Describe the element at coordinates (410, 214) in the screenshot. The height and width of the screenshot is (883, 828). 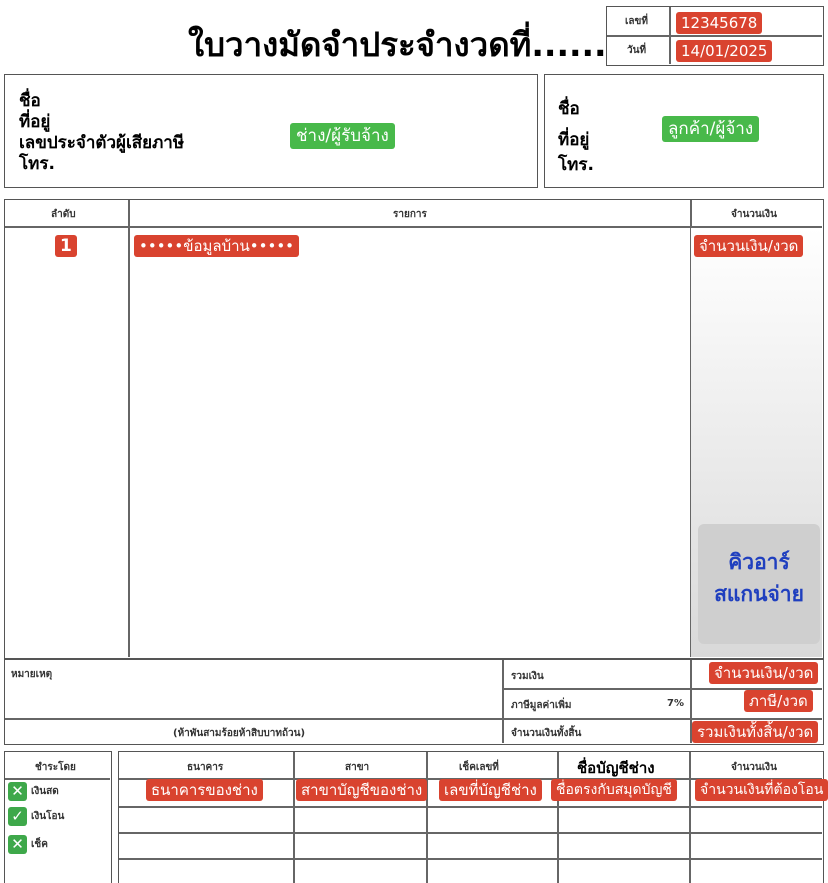
I see `col-header-desc: รายการ` at that location.